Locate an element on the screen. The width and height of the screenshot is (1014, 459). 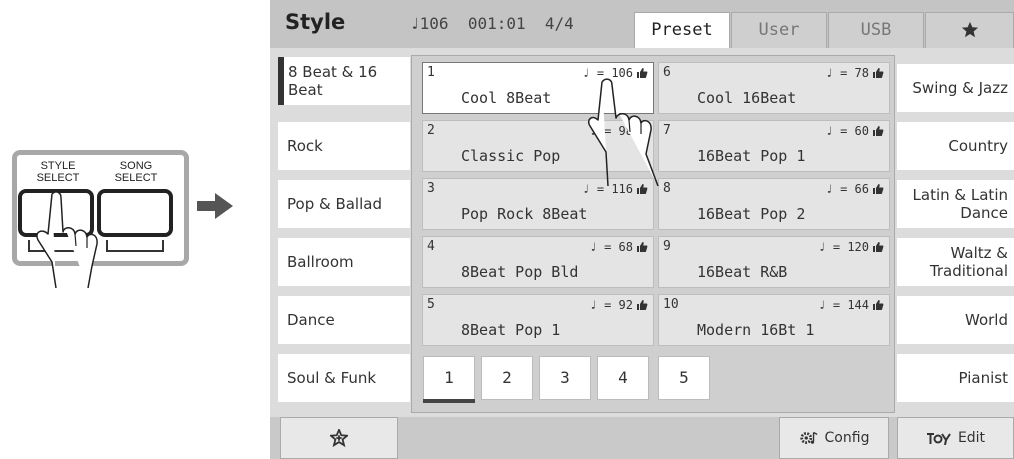
status-readout: ♩106 001:01 4/4 is located at coordinates (492, 23).